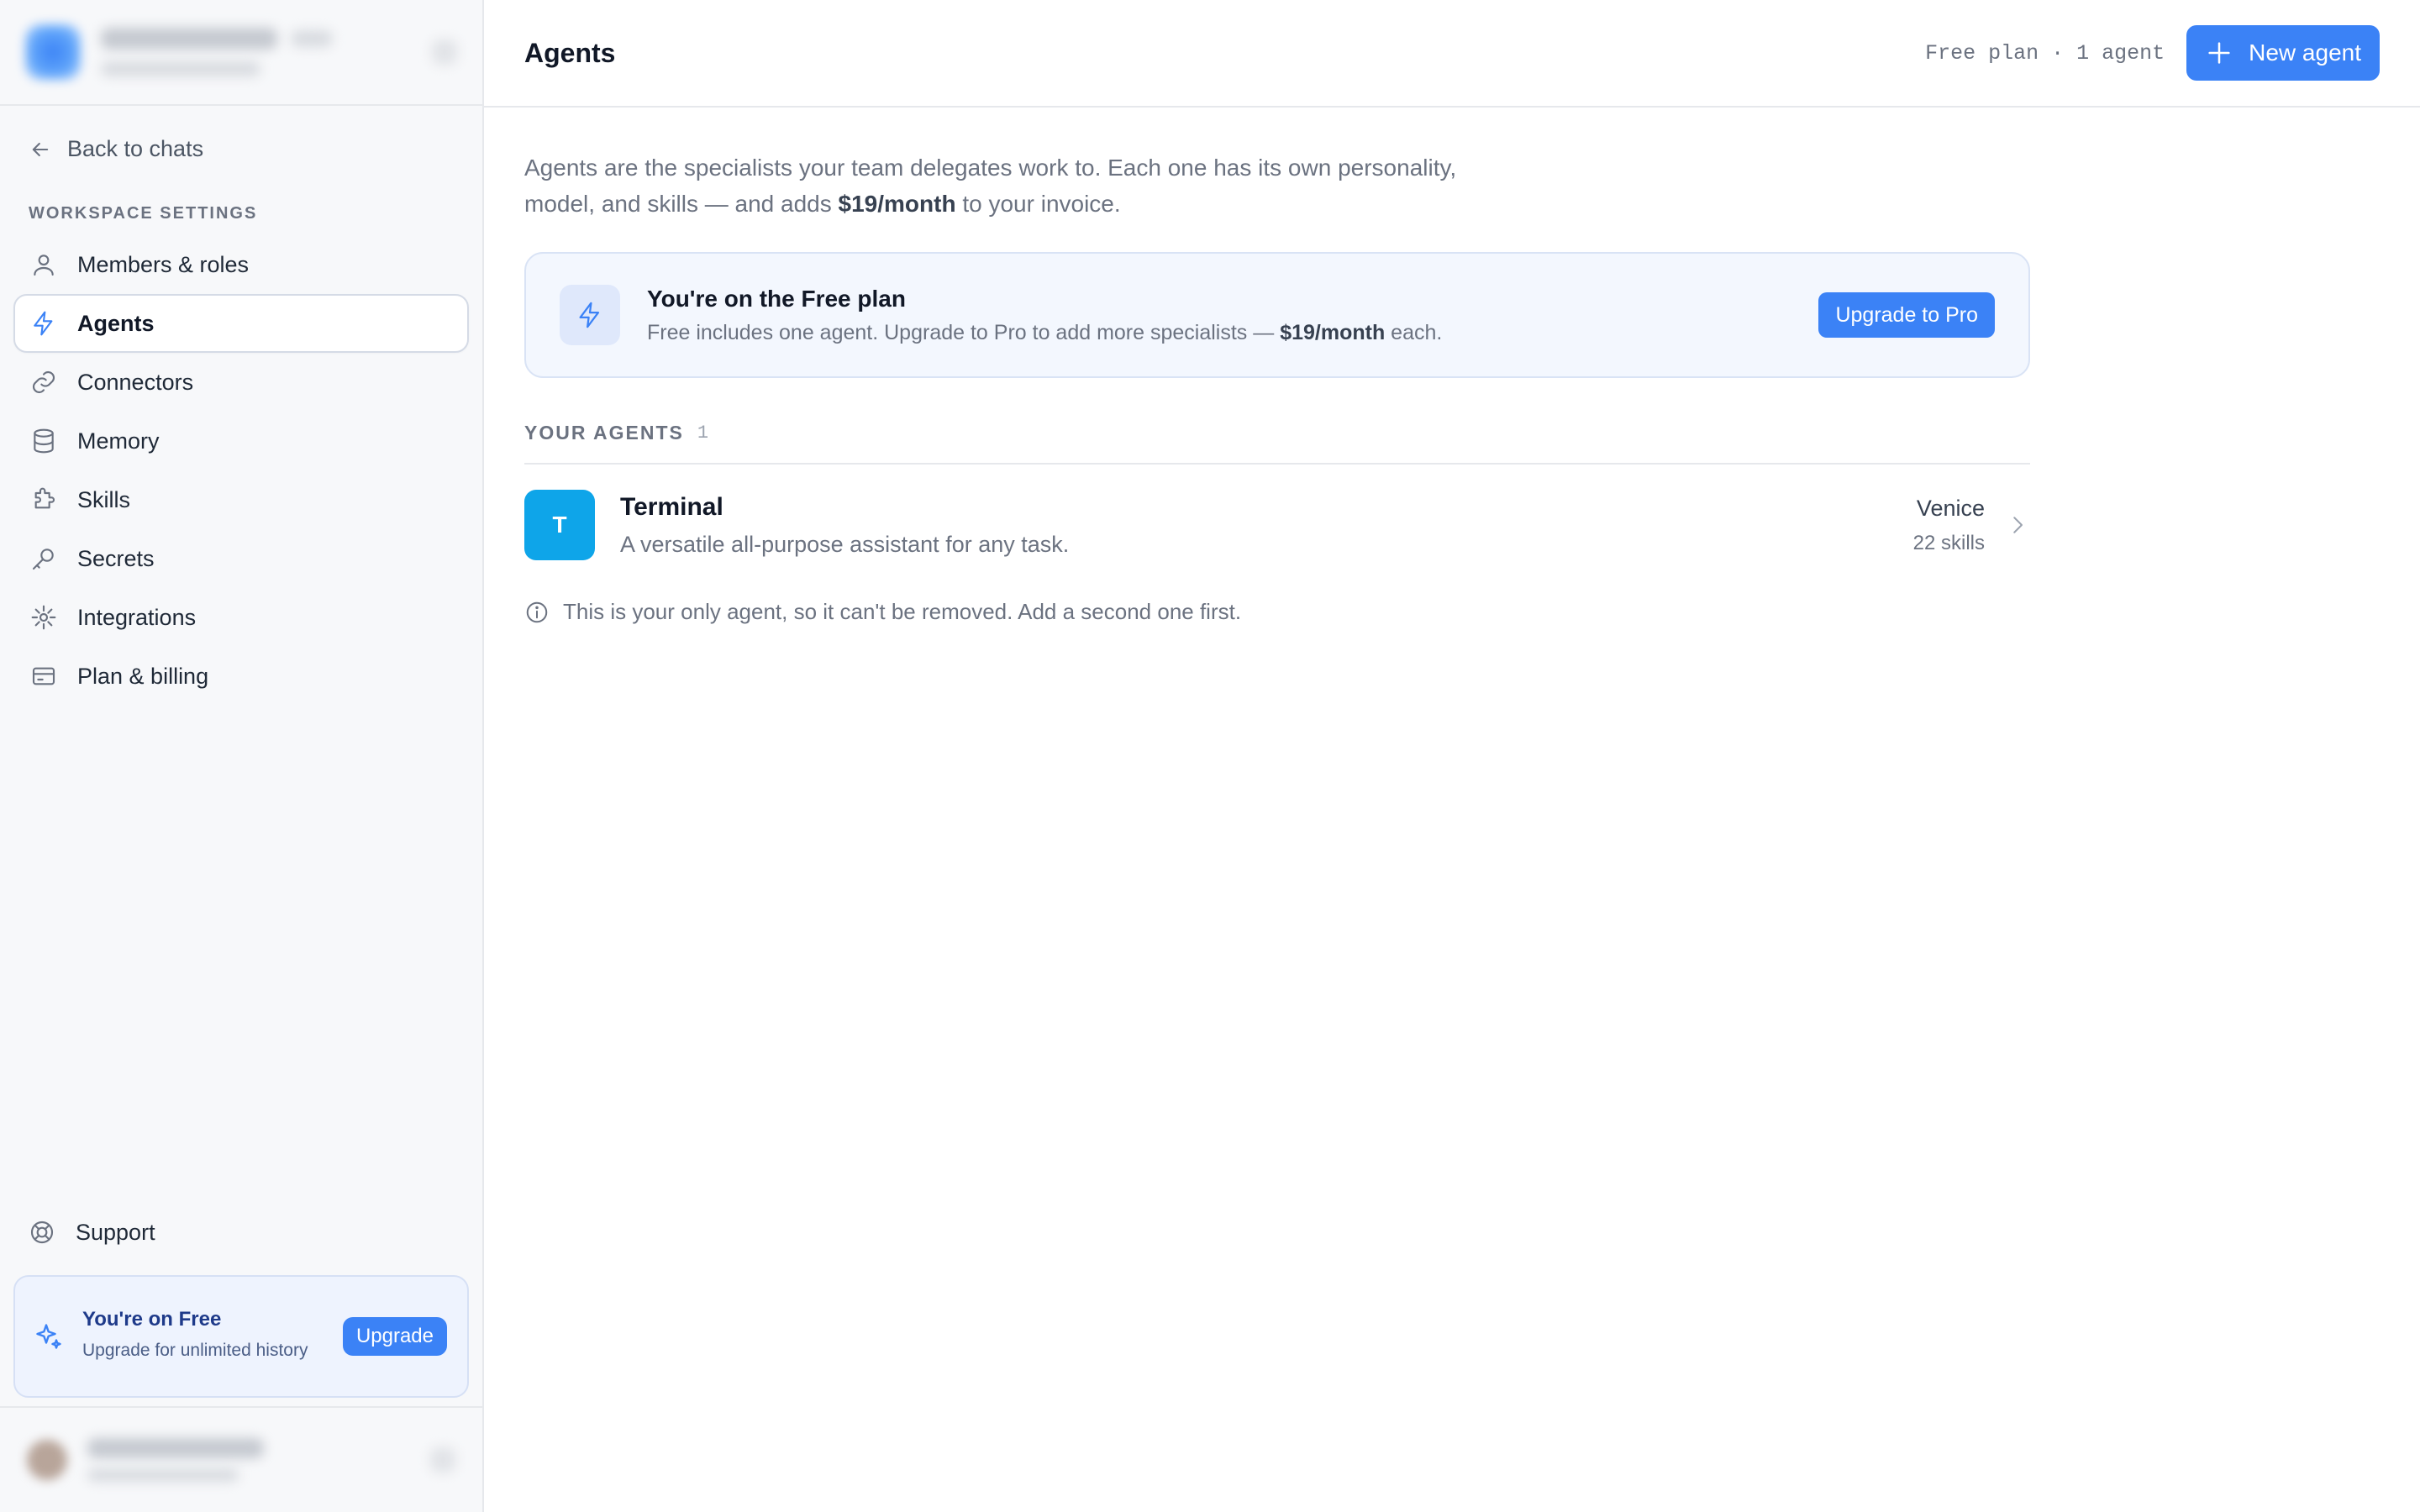  I want to click on header-actions: Free plan · 1 agent New agent, so click(2152, 53).